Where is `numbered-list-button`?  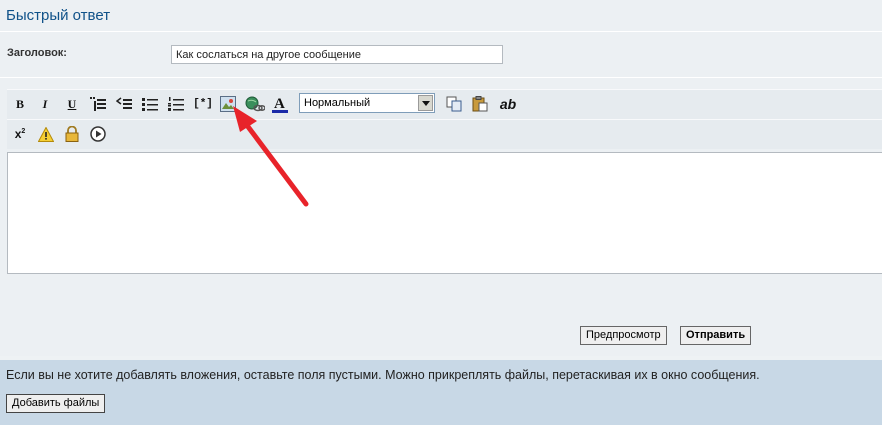 numbered-list-button is located at coordinates (176, 104).